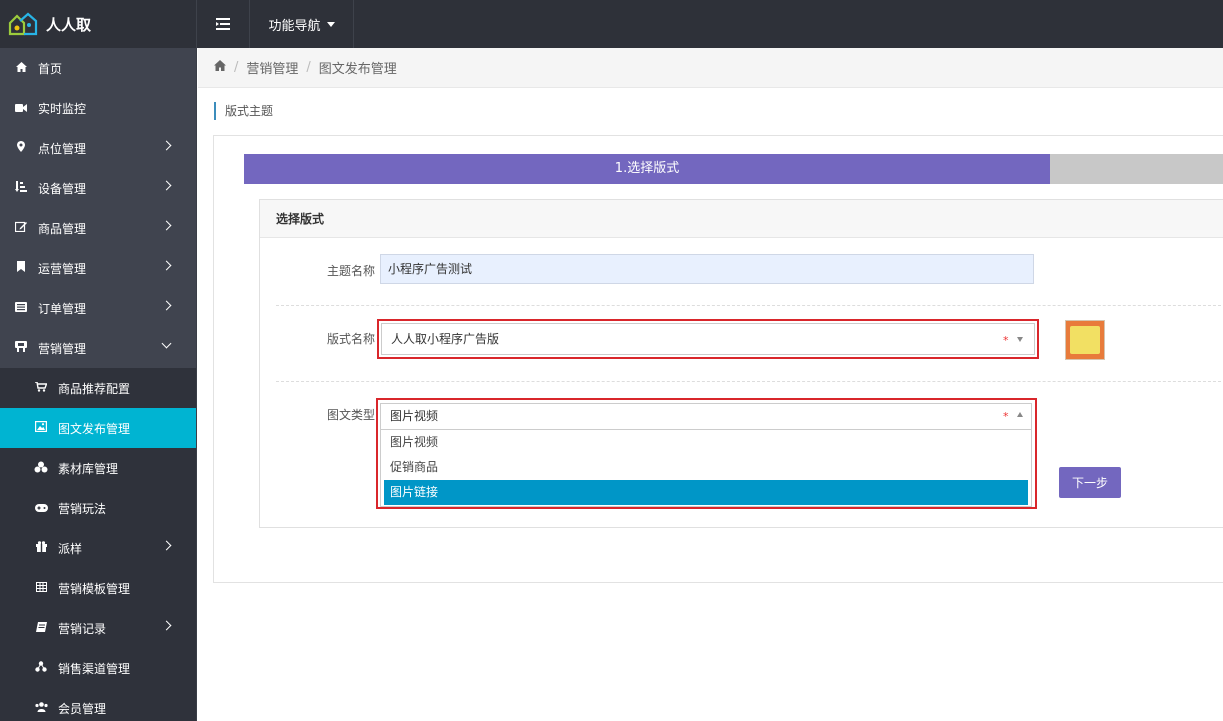  I want to click on theme-name-label: 主题名称, so click(351, 271).